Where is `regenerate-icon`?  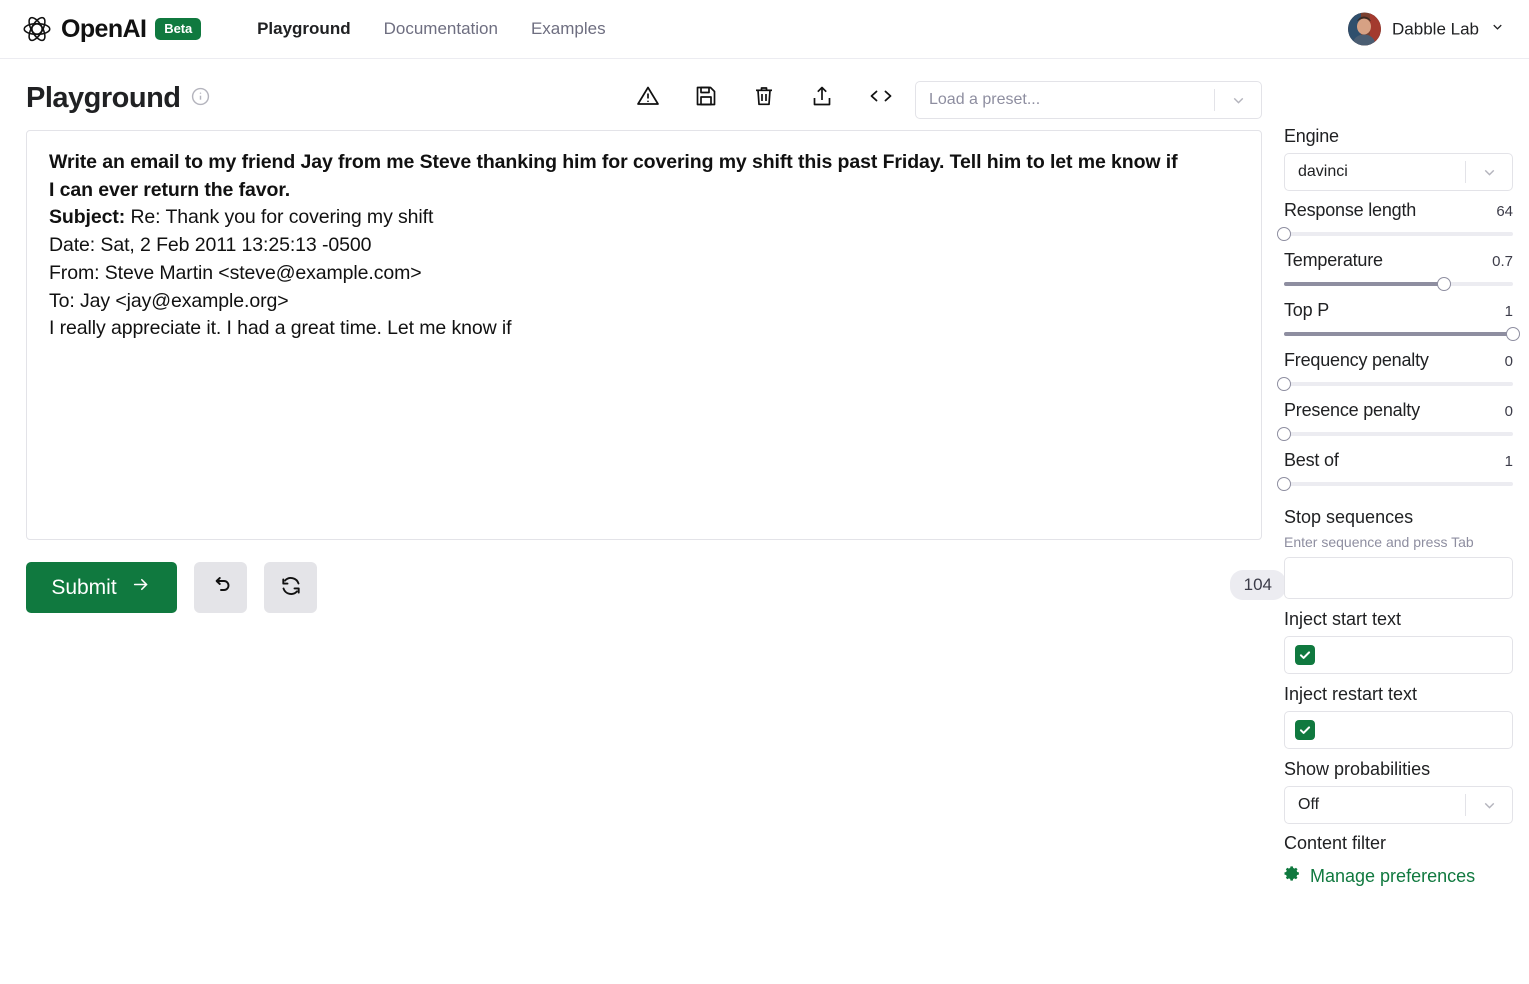
regenerate-icon is located at coordinates (291, 587).